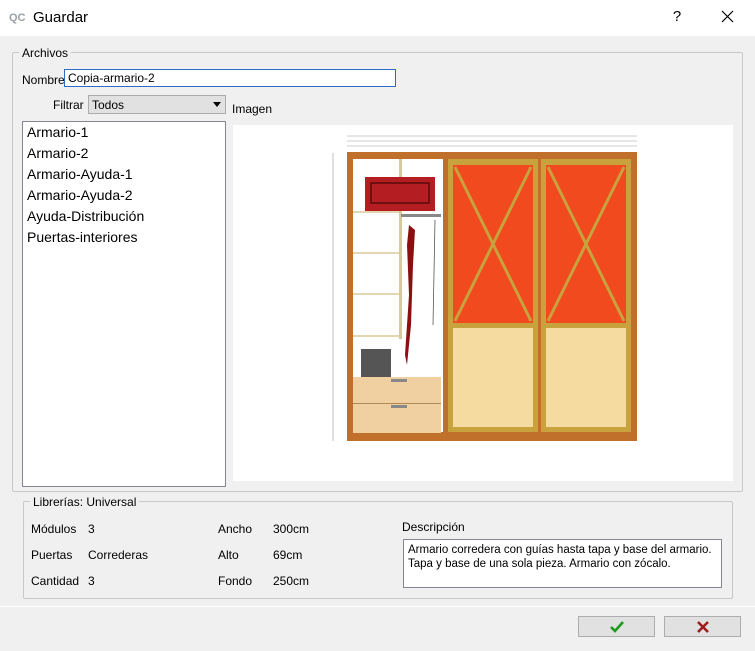 The image size is (755, 651). I want to click on help-button: ?, so click(677, 16).